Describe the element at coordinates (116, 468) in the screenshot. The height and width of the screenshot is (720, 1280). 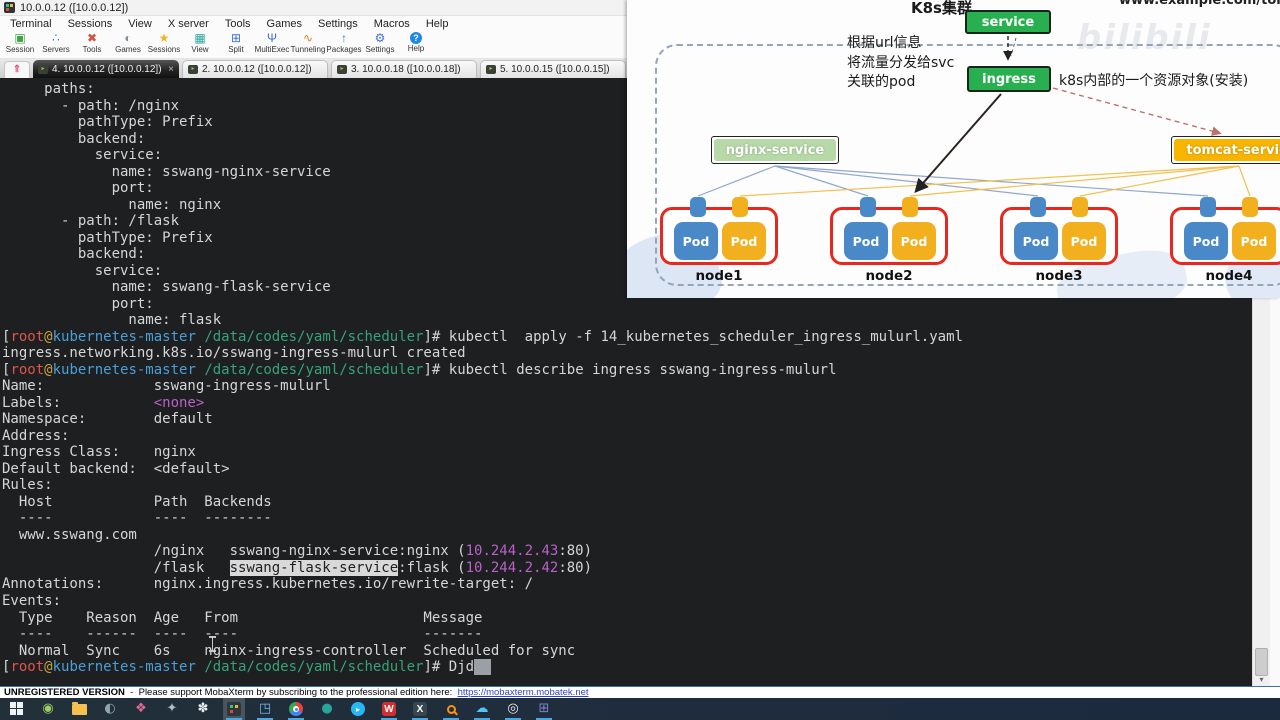
I see `terminal-line: Default backend: <default>` at that location.